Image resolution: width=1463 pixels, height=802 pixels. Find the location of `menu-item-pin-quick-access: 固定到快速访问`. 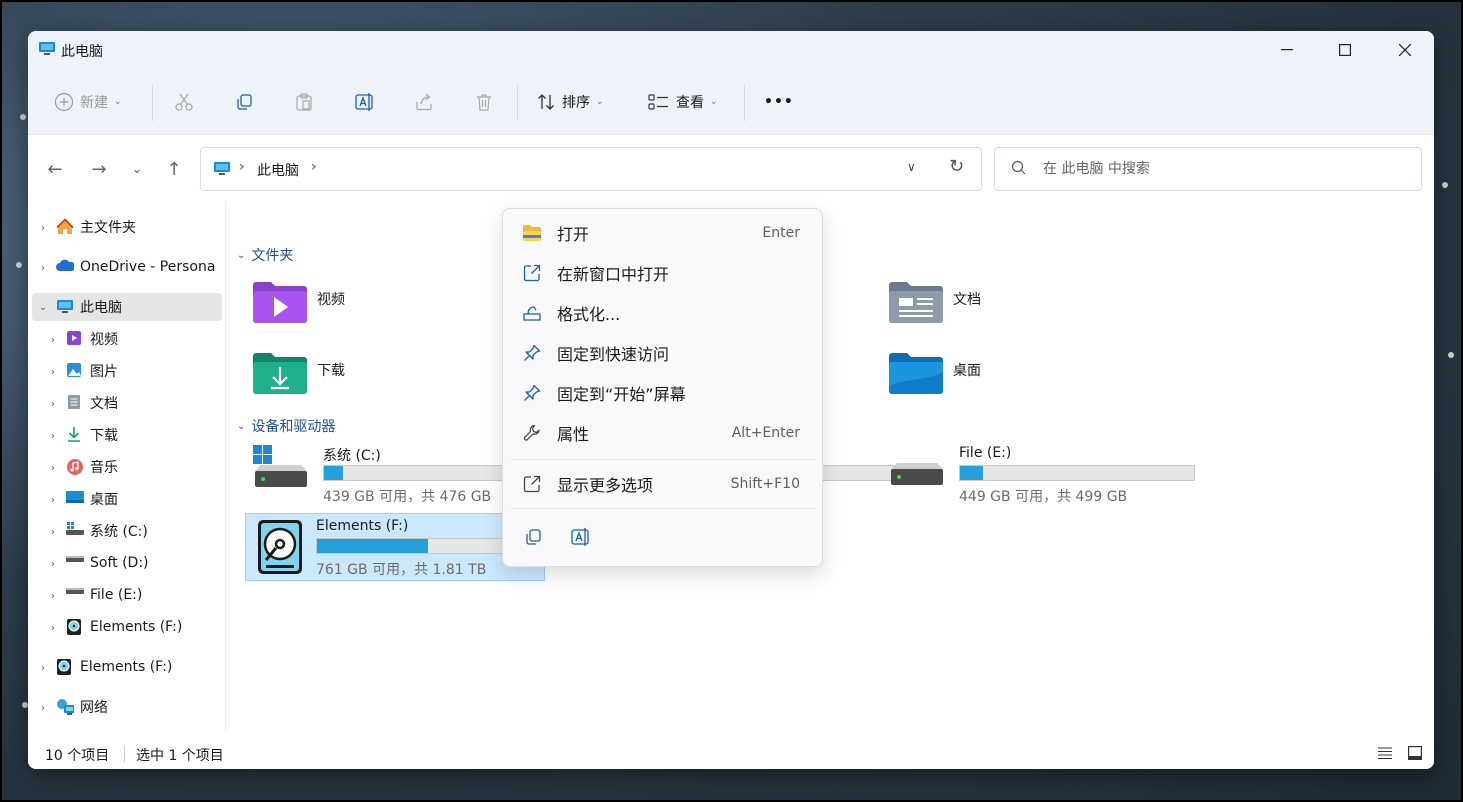

menu-item-pin-quick-access: 固定到快速访问 is located at coordinates (662, 353).